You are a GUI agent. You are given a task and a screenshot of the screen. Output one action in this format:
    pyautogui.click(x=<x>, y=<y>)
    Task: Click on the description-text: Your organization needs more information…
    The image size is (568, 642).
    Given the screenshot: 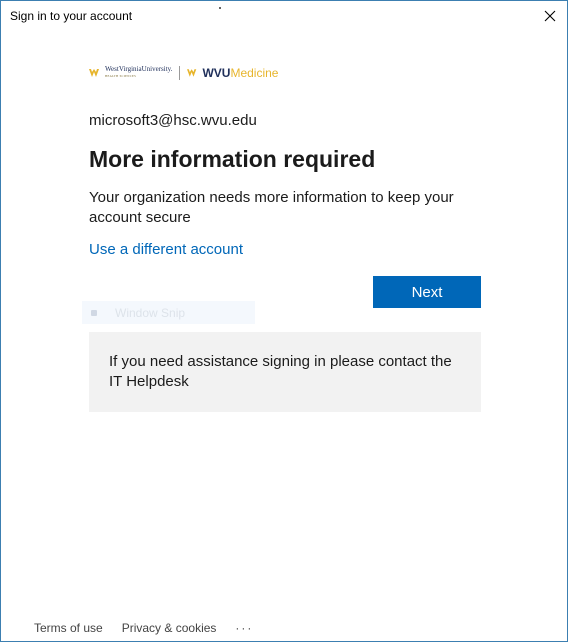 What is the action you would take?
    pyautogui.click(x=271, y=207)
    